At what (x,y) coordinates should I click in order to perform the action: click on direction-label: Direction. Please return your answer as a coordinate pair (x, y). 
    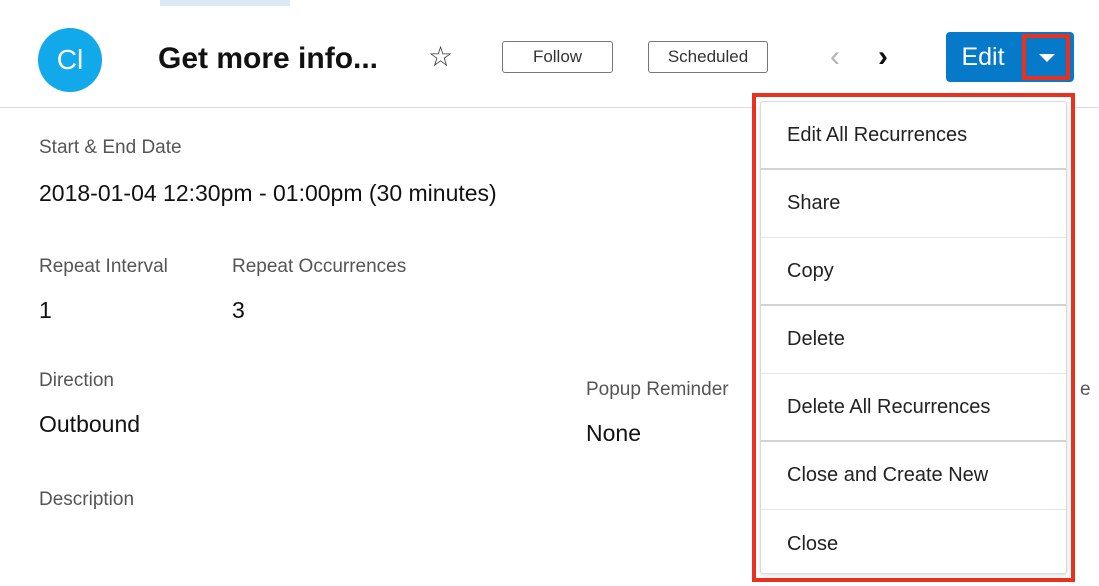
    Looking at the image, I should click on (76, 380).